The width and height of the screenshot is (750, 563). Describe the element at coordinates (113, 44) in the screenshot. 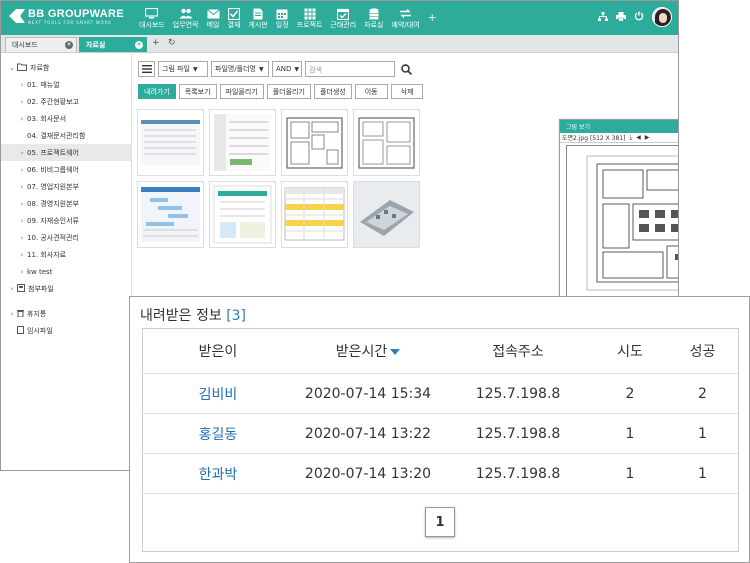

I see `tab-archive: 자료실 ✕` at that location.